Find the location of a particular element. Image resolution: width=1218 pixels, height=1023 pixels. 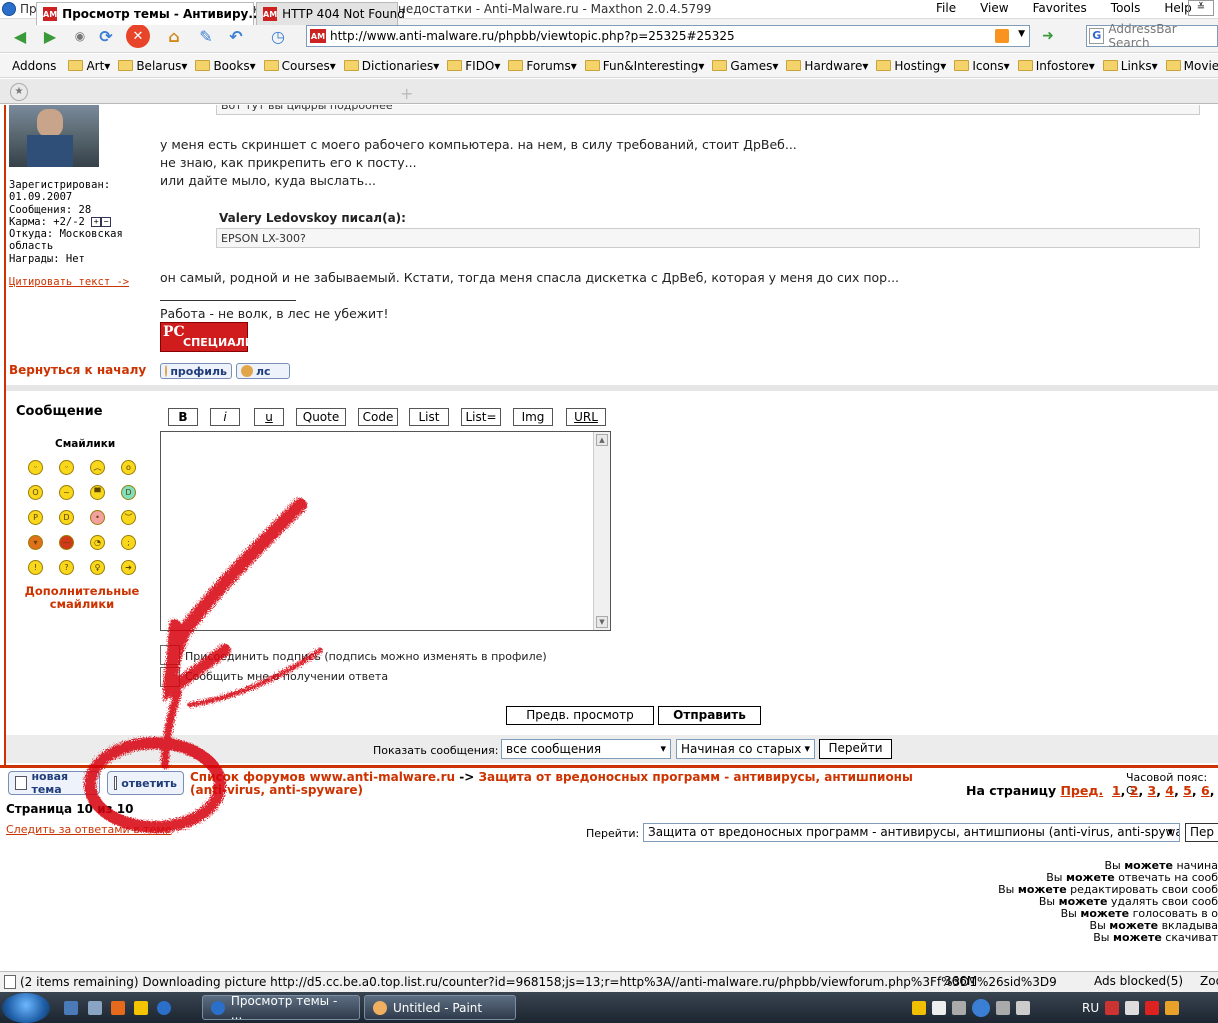

bookmark-folder: Belarus ▾ is located at coordinates (152, 66).